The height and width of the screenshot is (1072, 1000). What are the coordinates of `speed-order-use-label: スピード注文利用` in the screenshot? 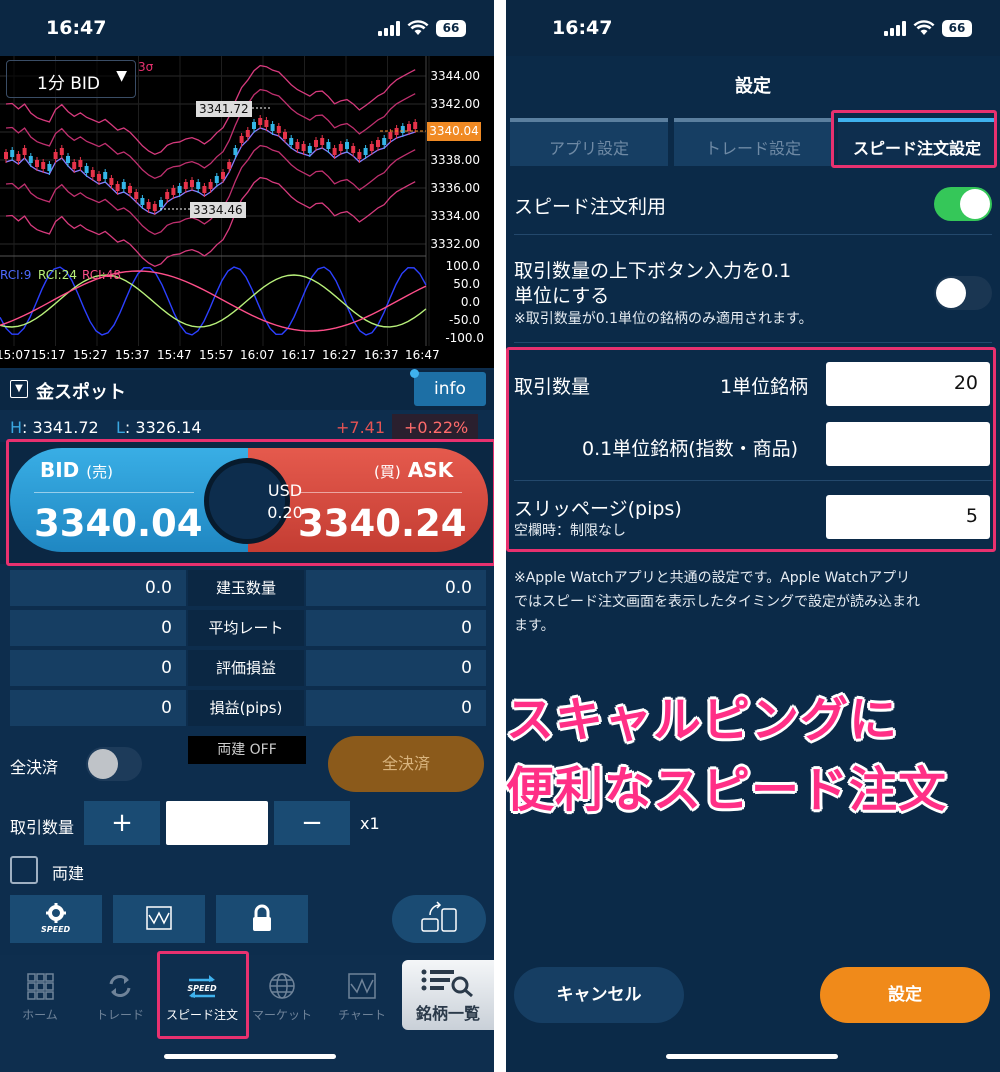 It's located at (590, 207).